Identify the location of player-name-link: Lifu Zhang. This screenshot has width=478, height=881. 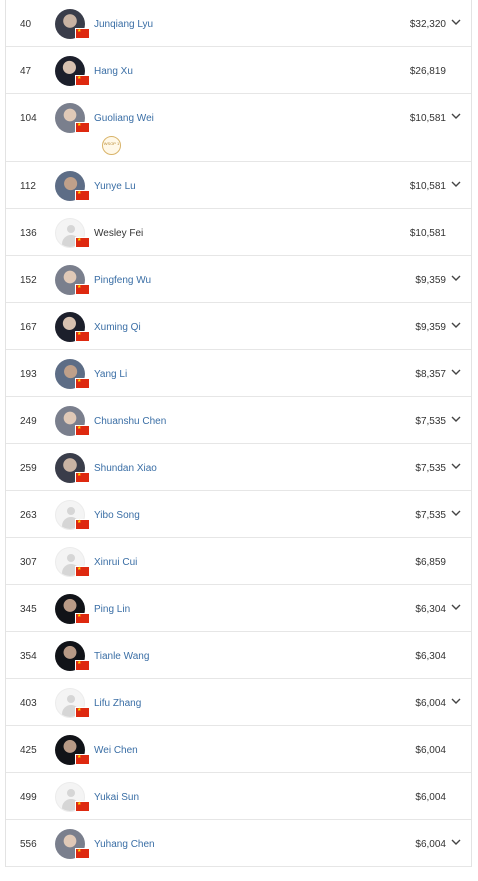
(117, 703).